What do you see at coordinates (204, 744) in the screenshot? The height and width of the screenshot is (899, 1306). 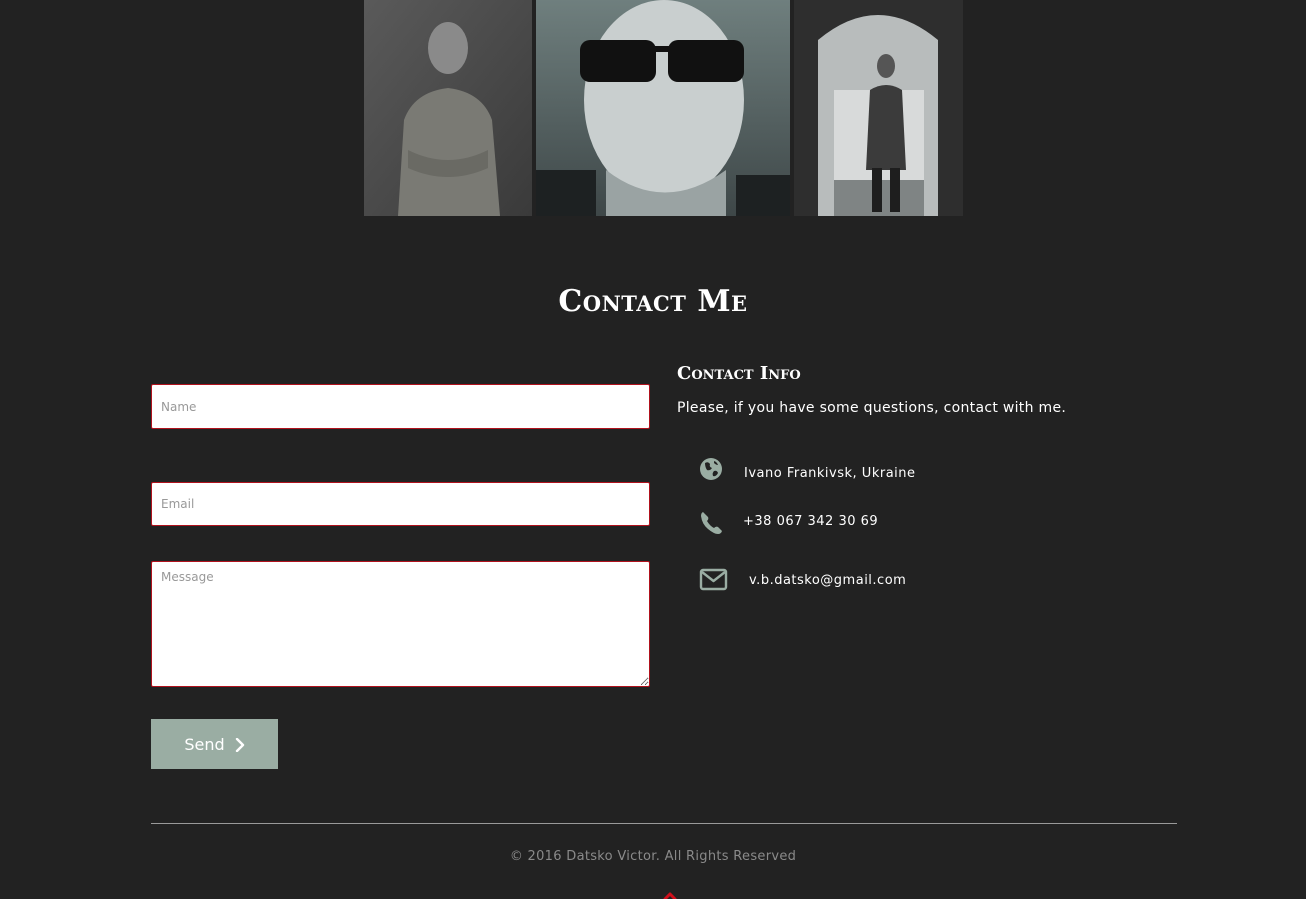 I see `send-button-label: Send` at bounding box center [204, 744].